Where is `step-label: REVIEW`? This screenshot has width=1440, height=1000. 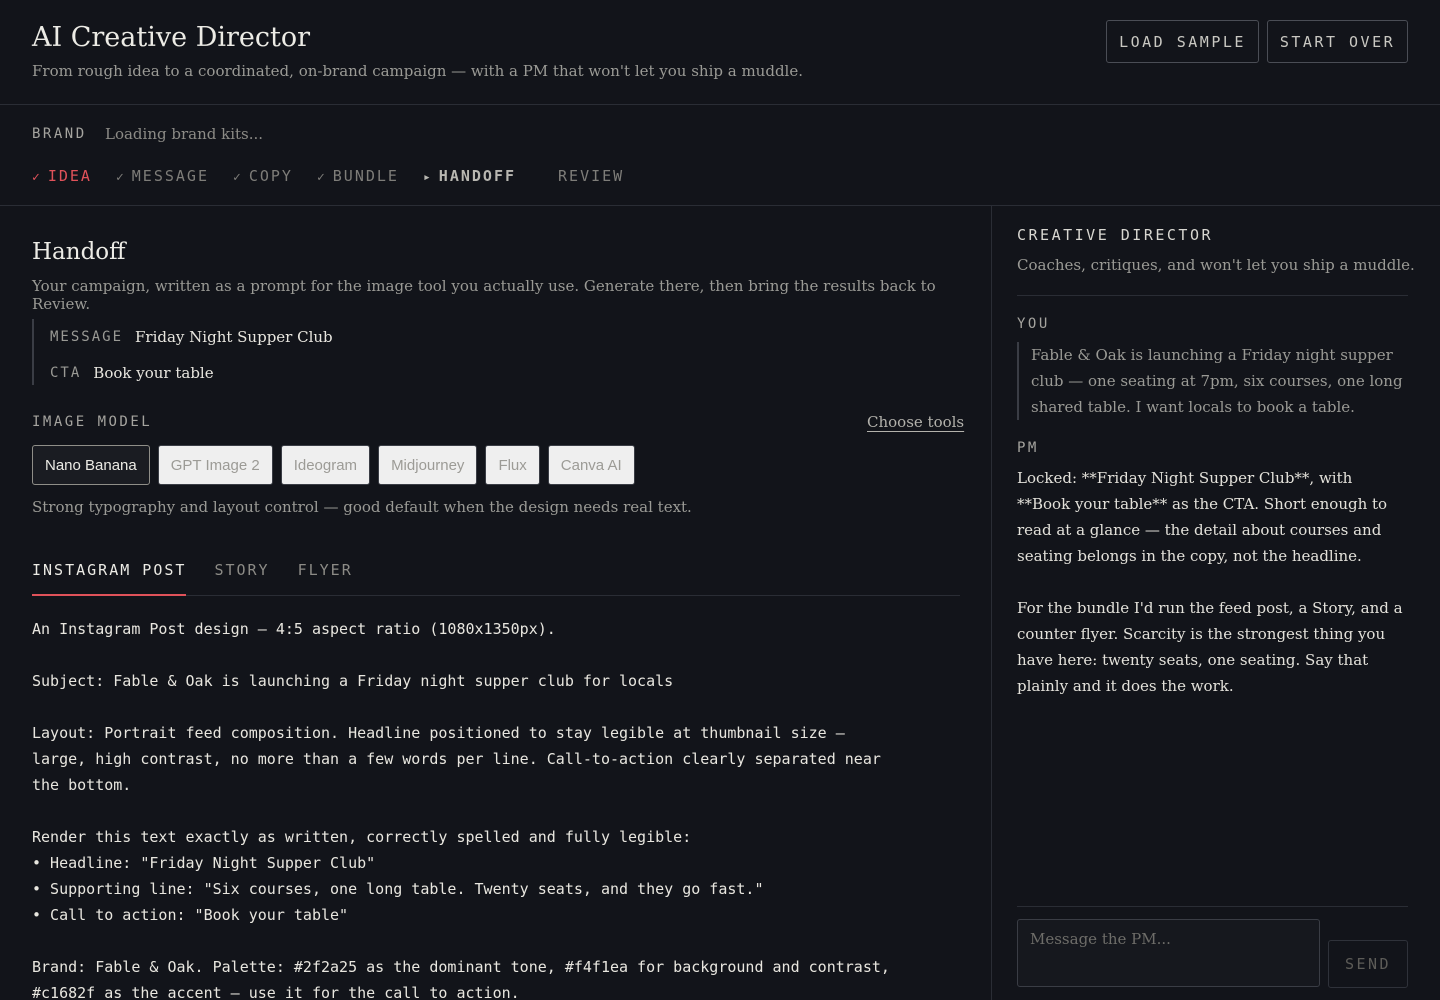 step-label: REVIEW is located at coordinates (591, 176).